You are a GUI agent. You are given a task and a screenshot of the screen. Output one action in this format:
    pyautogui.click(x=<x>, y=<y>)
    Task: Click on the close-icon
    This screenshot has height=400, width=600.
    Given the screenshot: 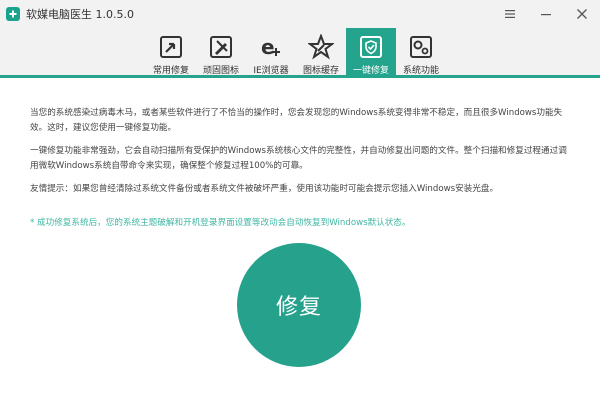 What is the action you would take?
    pyautogui.click(x=582, y=14)
    